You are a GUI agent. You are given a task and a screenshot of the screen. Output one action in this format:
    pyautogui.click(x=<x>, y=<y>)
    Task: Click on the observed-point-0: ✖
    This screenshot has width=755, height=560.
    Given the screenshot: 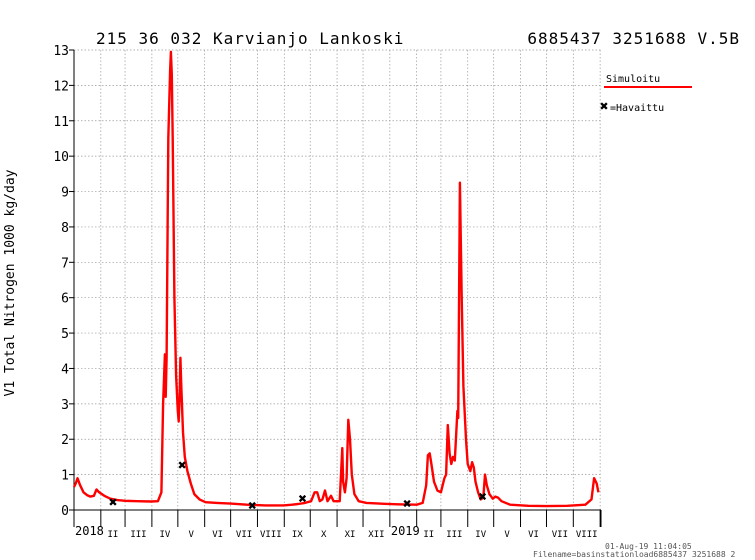 What is the action you would take?
    pyautogui.click(x=112, y=502)
    